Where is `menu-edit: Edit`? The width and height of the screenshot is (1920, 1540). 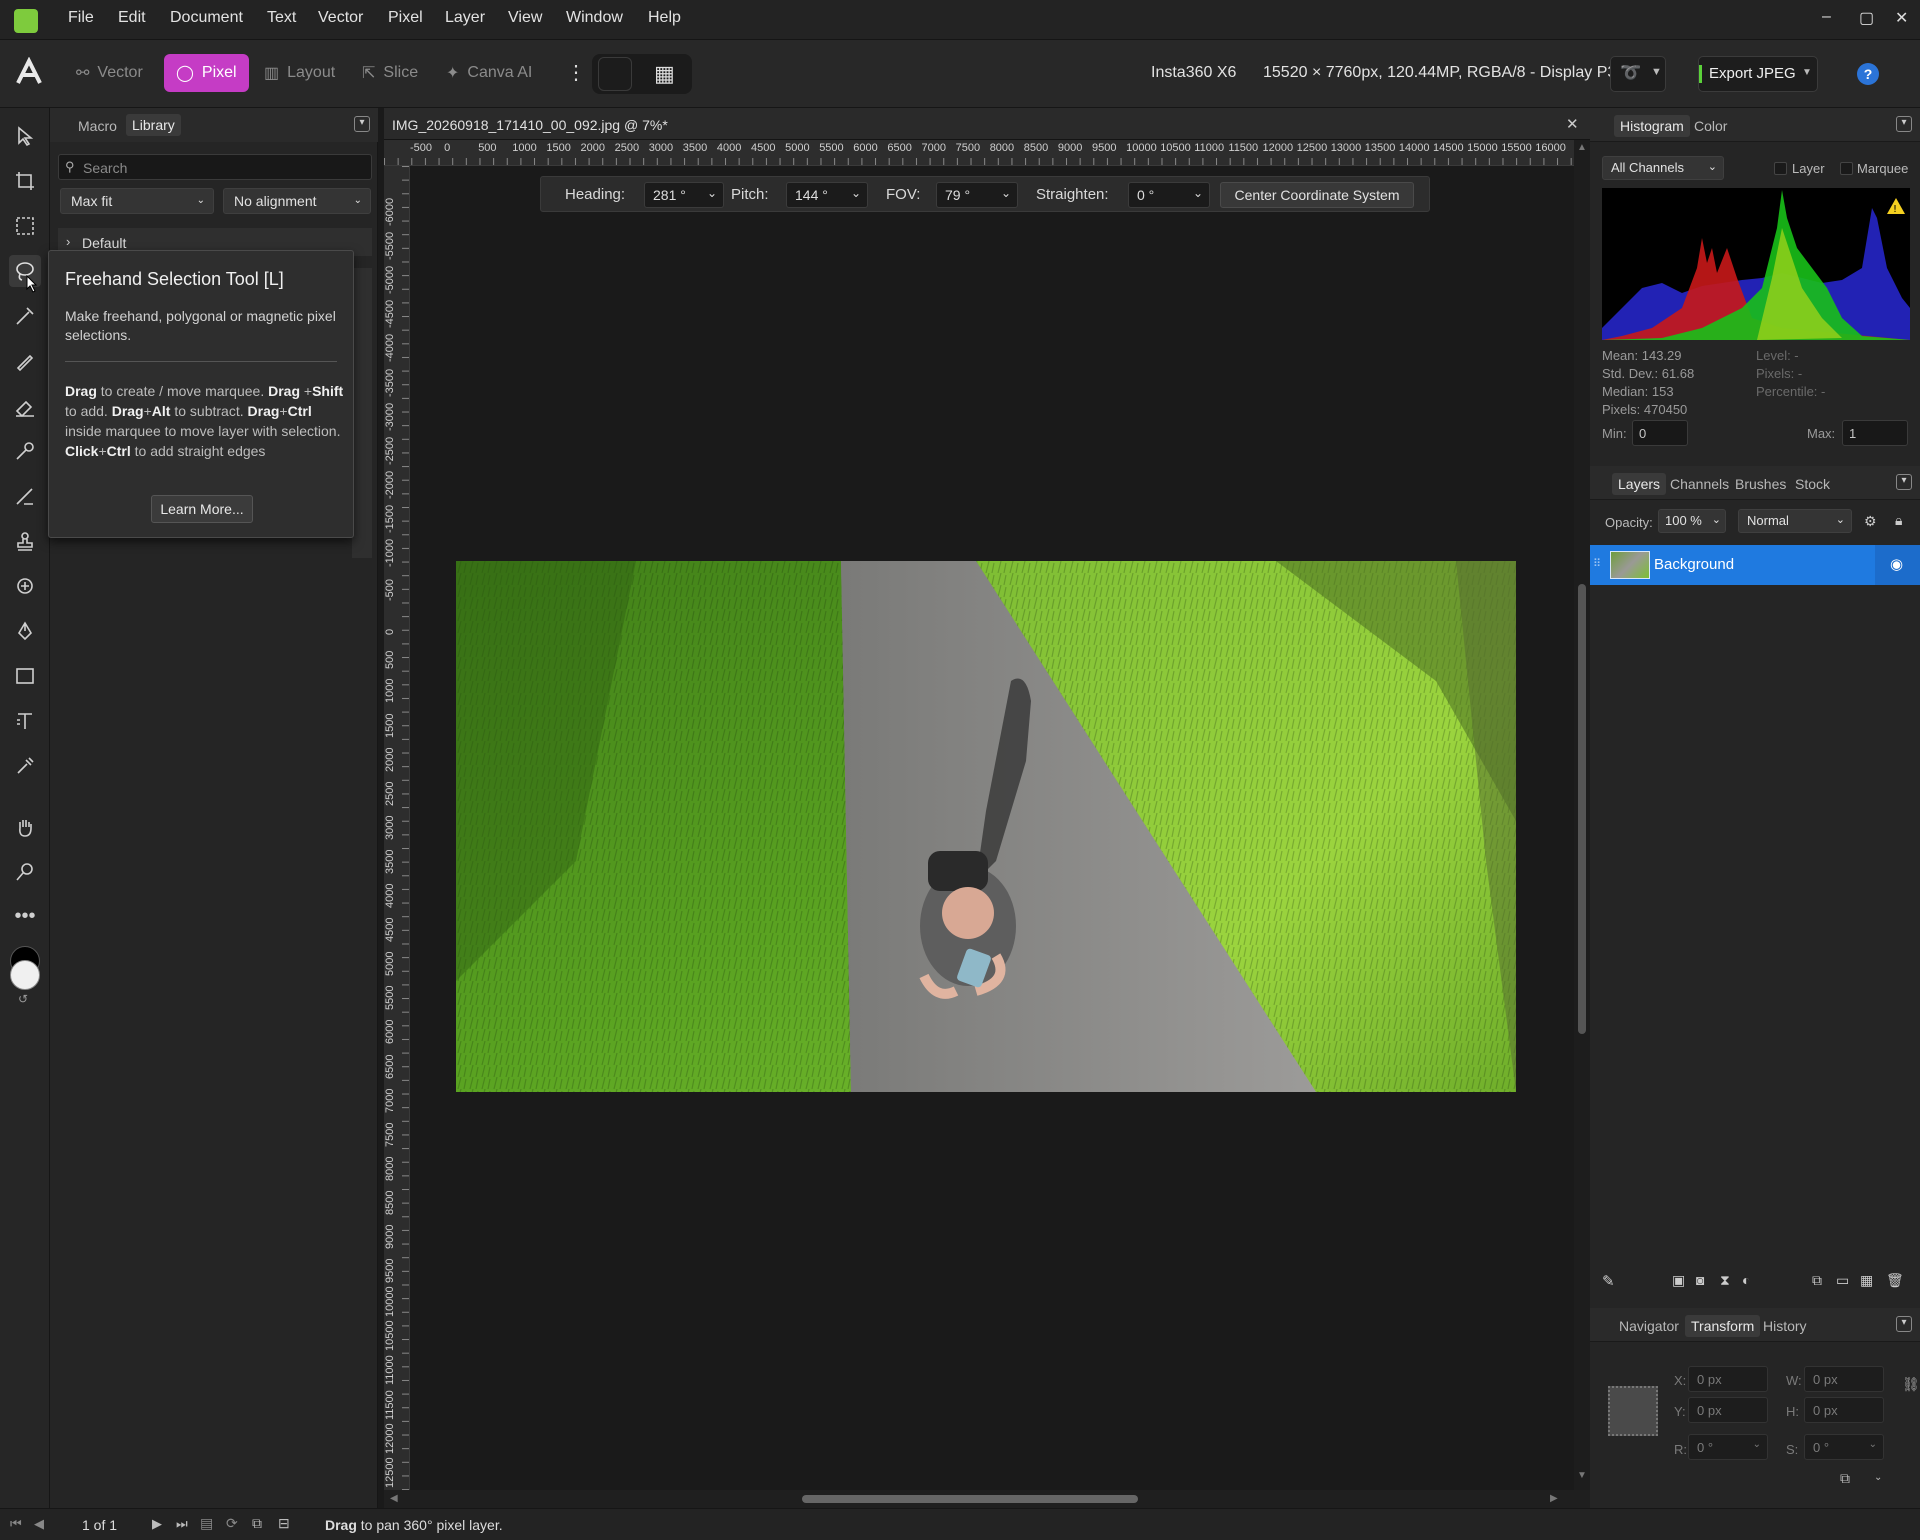
menu-edit: Edit is located at coordinates (132, 18).